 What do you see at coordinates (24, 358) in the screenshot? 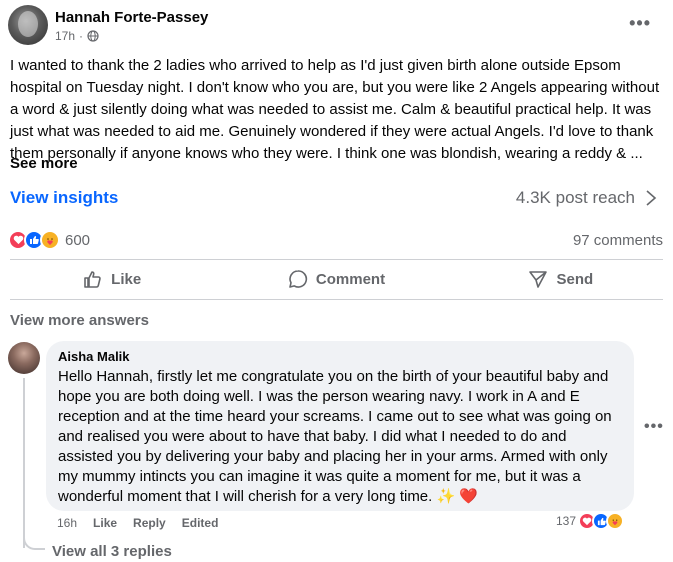
I see `commenter-avatar` at bounding box center [24, 358].